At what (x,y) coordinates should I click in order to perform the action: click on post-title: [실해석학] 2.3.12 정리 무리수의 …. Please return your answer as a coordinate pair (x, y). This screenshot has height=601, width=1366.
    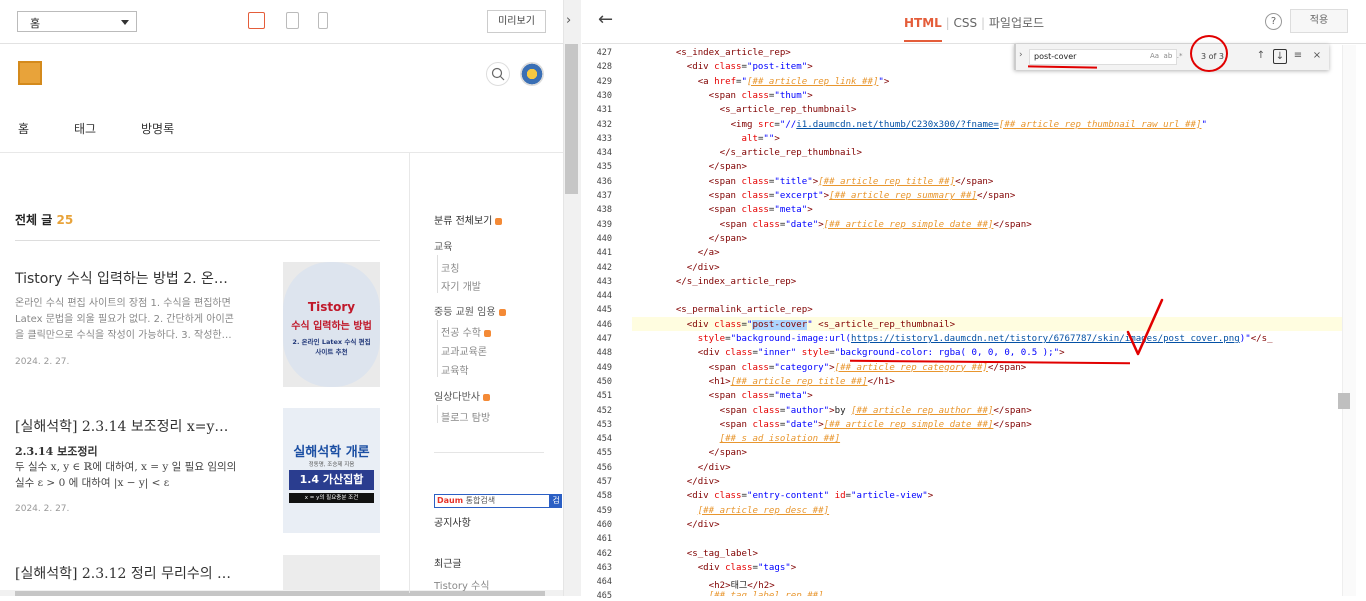
    Looking at the image, I should click on (140, 573).